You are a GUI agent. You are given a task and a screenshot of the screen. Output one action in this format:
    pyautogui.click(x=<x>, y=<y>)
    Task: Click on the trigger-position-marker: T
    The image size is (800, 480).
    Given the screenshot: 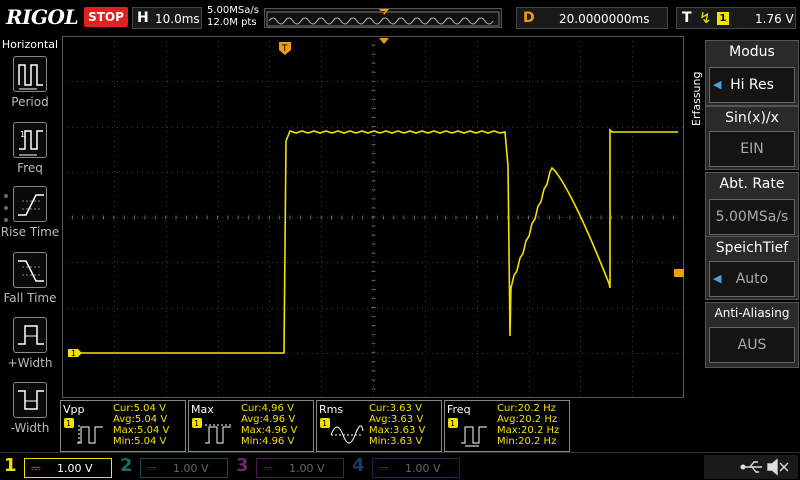 What is the action you would take?
    pyautogui.click(x=285, y=48)
    